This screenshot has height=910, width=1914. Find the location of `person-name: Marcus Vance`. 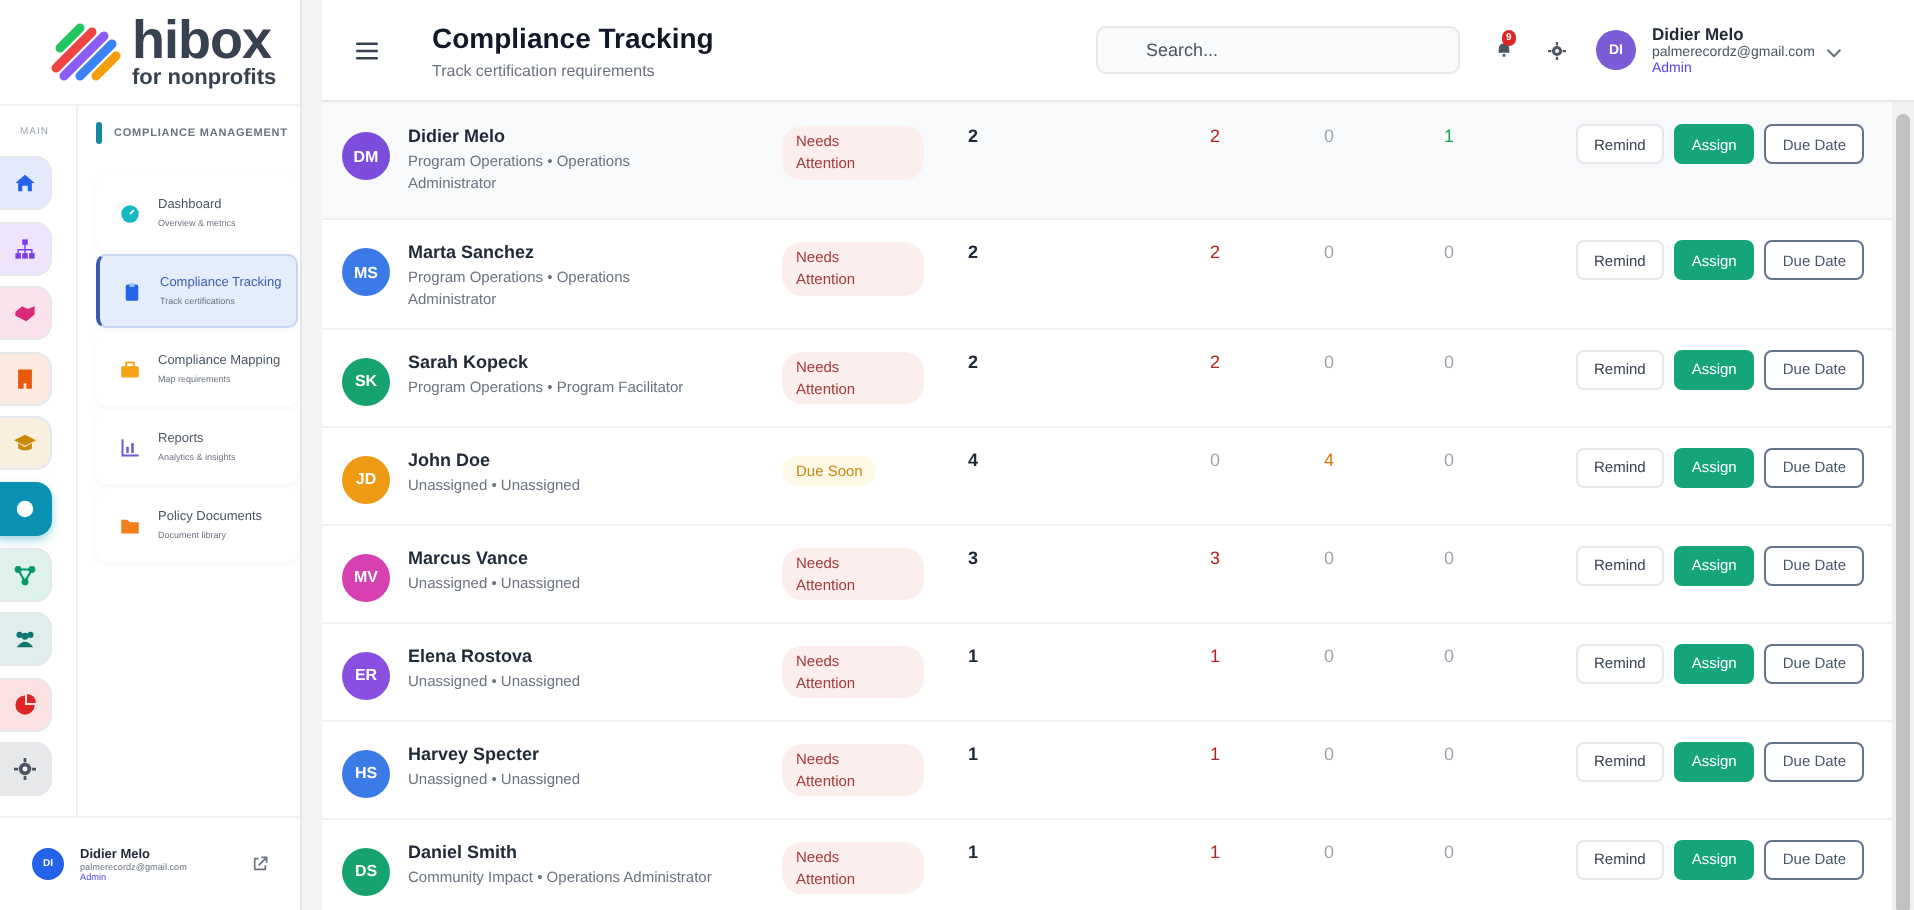

person-name: Marcus Vance is located at coordinates (469, 557).